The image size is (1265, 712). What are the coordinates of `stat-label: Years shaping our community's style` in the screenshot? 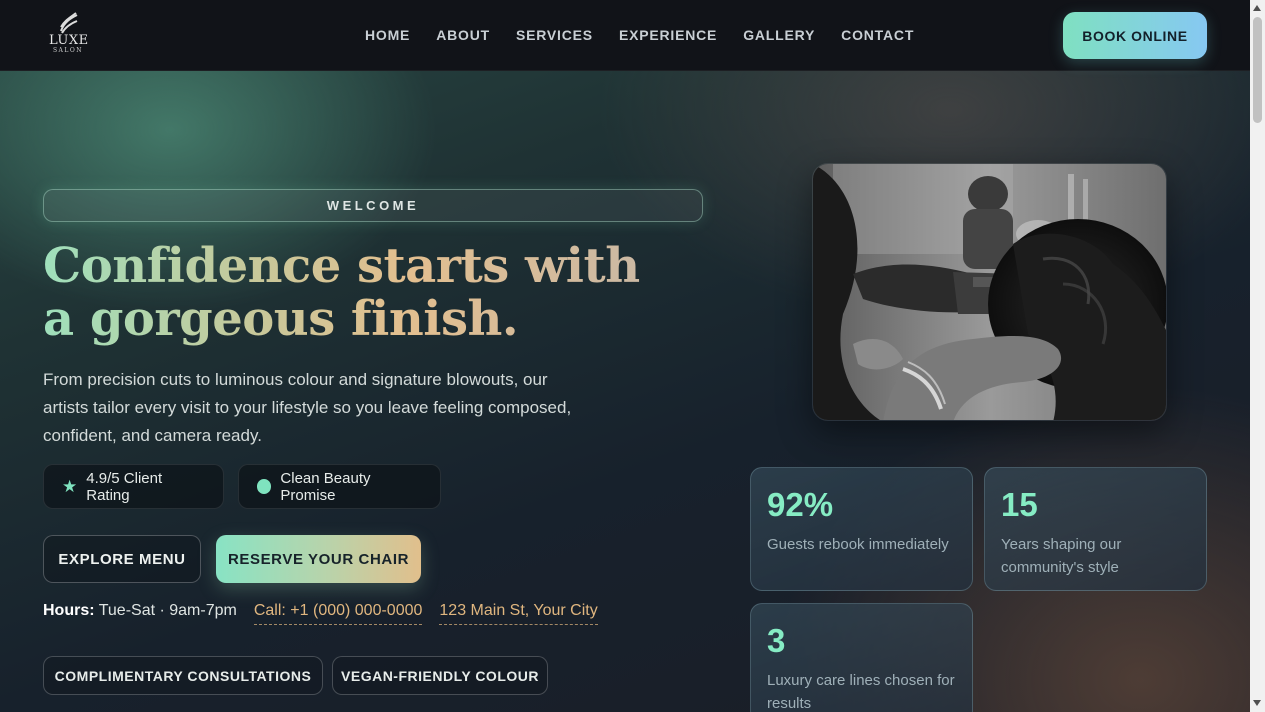 It's located at (1061, 556).